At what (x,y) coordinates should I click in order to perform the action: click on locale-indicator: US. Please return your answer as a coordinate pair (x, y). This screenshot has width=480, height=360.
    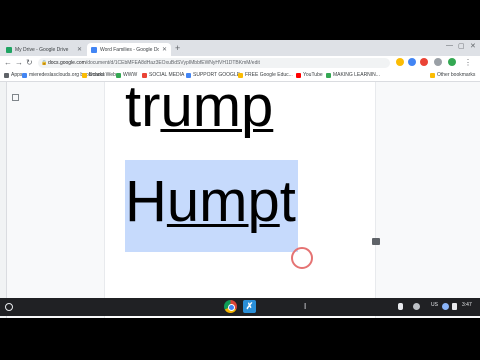
    Looking at the image, I should click on (434, 305).